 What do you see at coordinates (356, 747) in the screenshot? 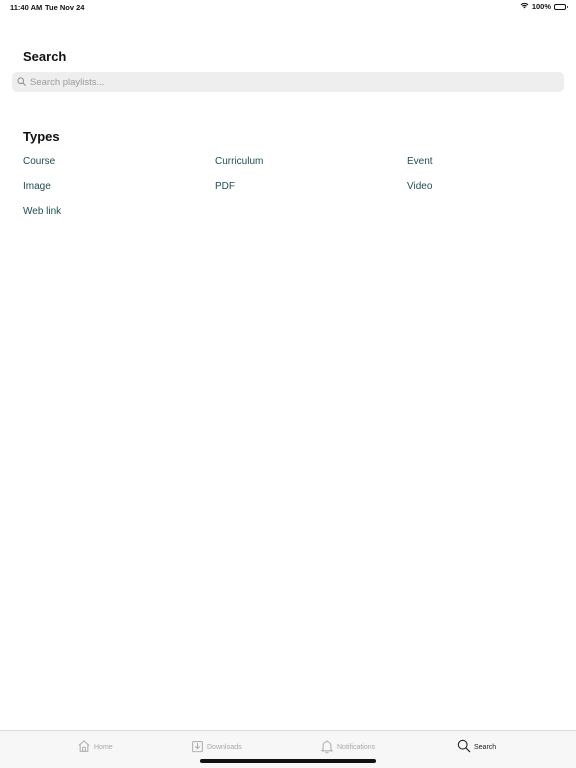
I see `tab-notifications-label: Notifications` at bounding box center [356, 747].